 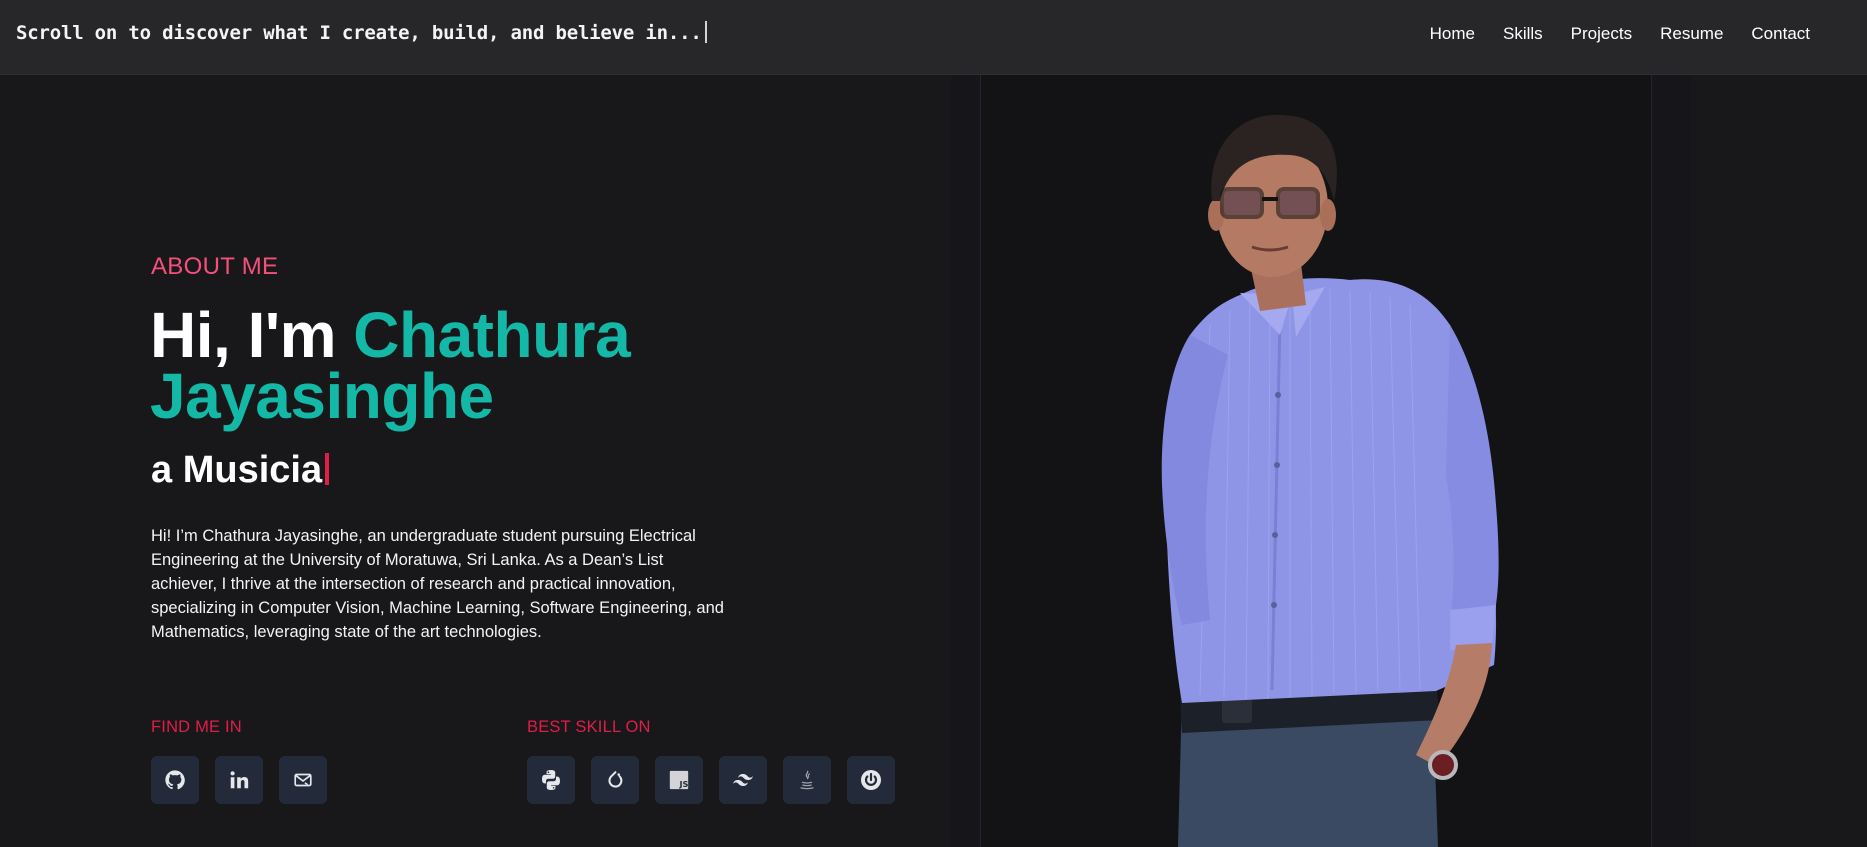 I want to click on main-nav: Home Skills Projects Resume Contact, so click(x=1620, y=34).